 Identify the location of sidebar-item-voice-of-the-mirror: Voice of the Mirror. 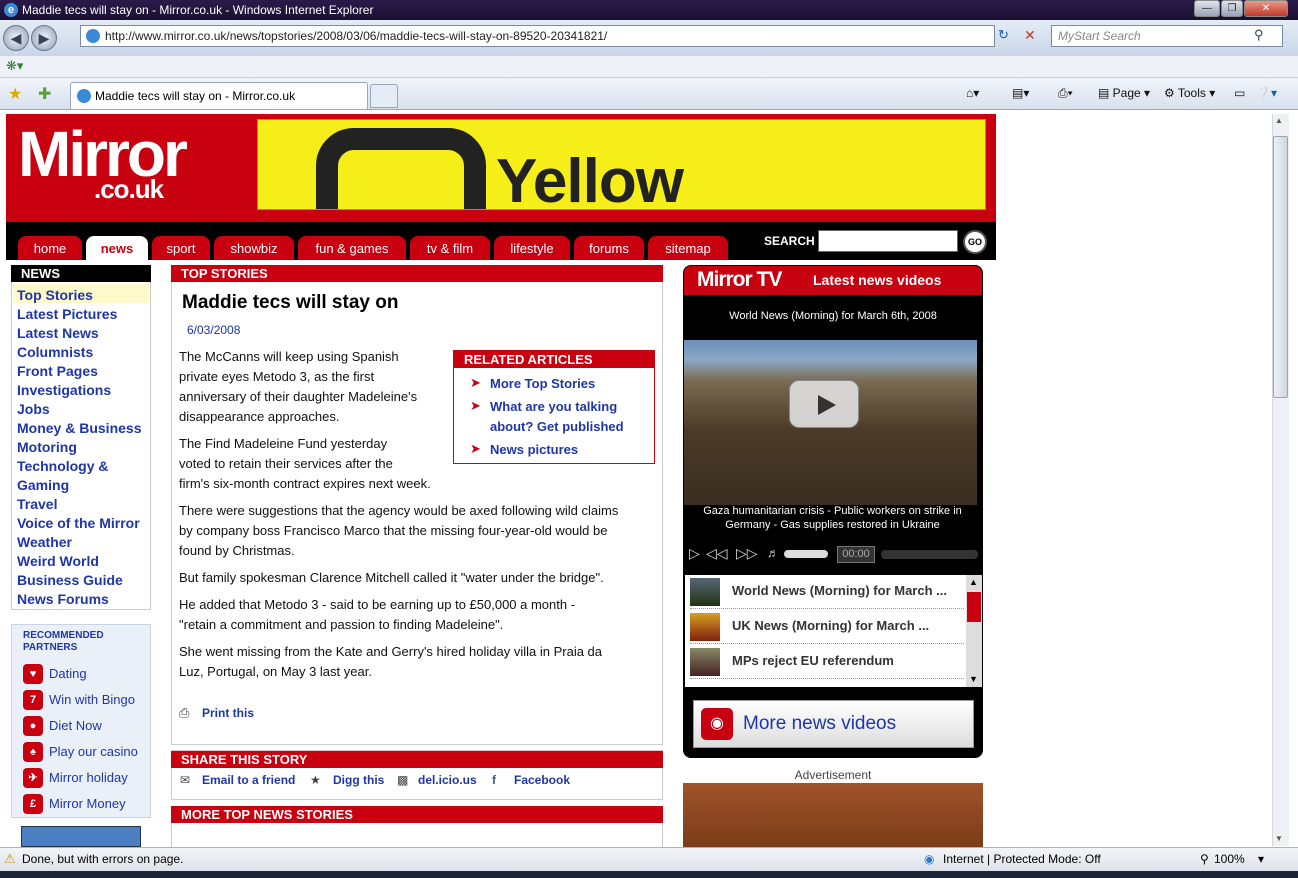
(78, 523).